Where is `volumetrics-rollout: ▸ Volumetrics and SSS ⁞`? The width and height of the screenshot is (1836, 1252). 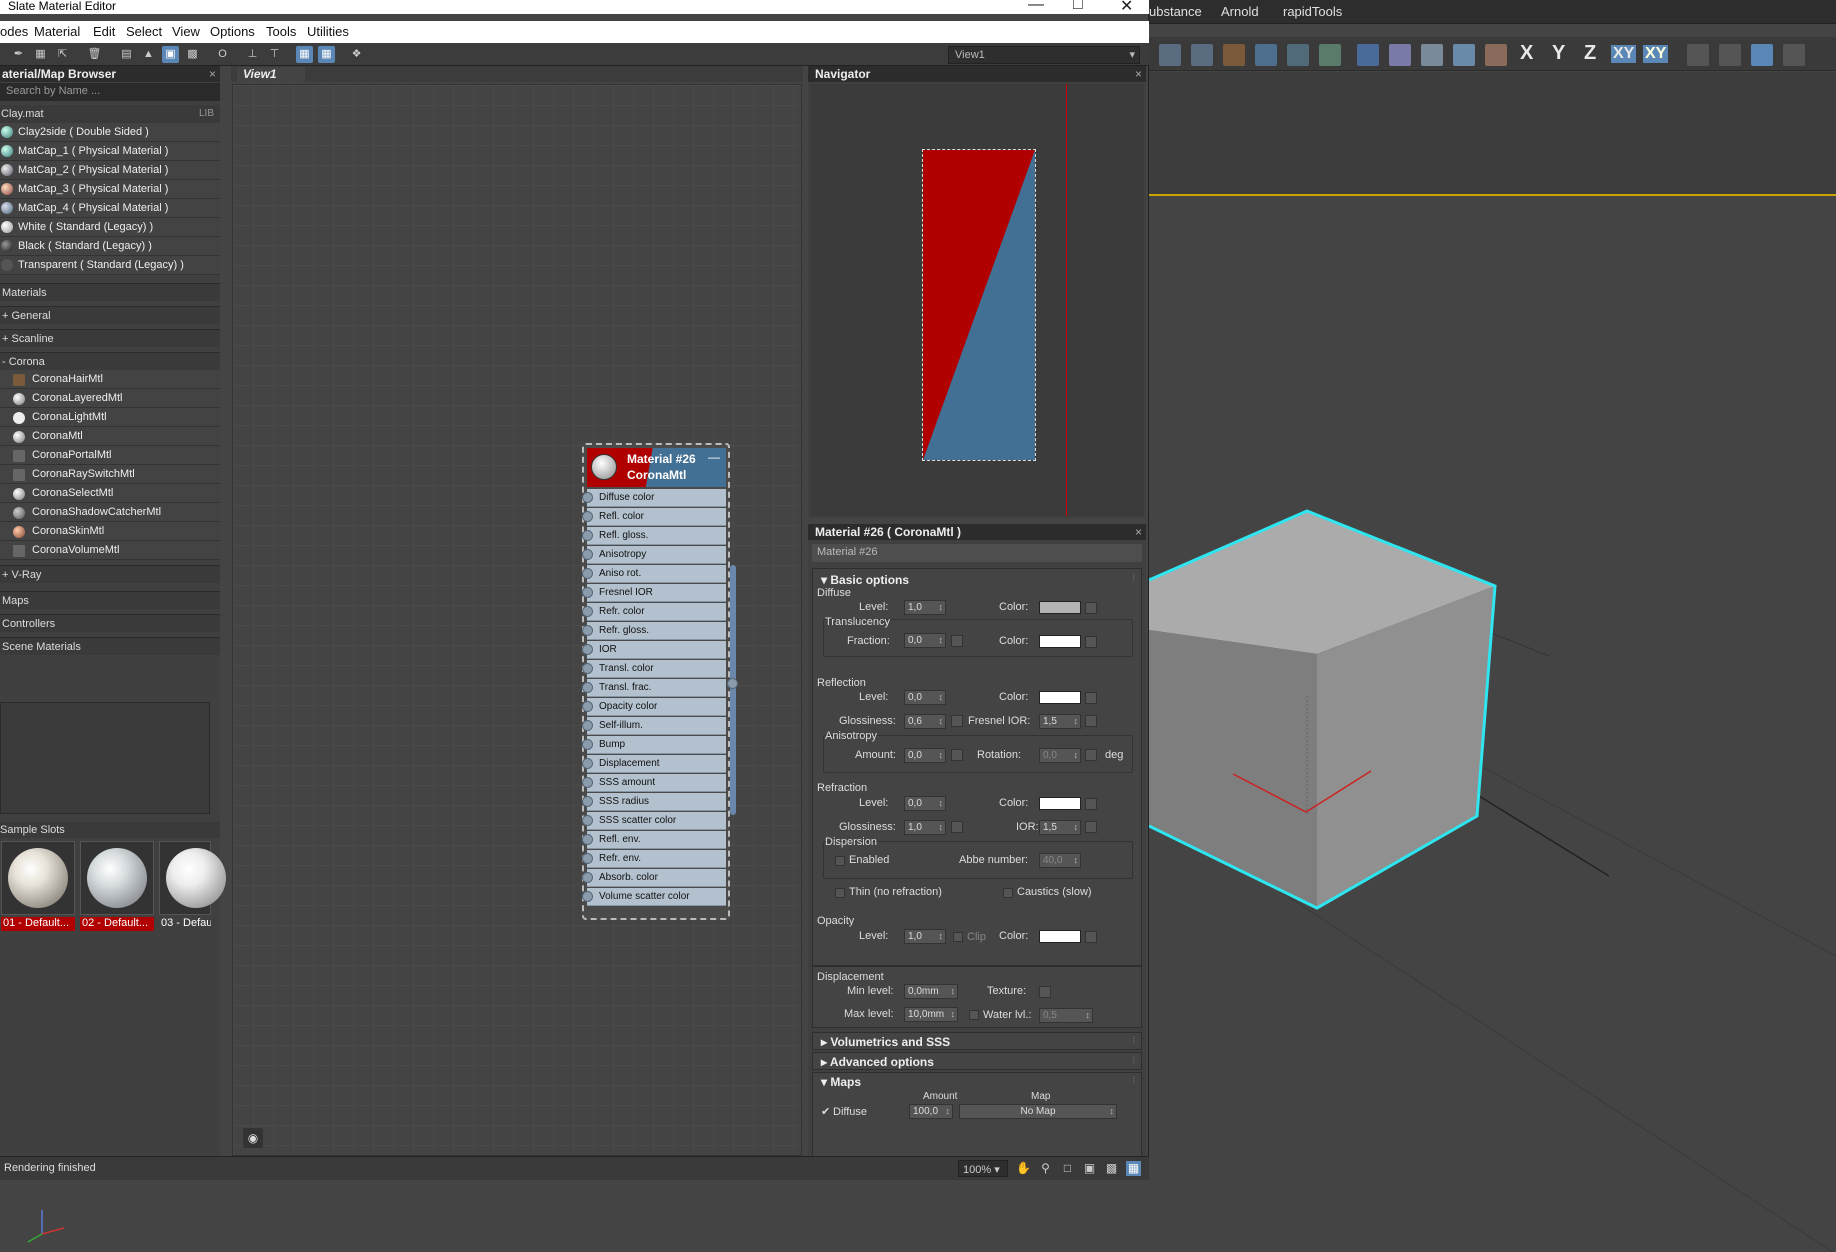 volumetrics-rollout: ▸ Volumetrics and SSS ⁞ is located at coordinates (977, 1041).